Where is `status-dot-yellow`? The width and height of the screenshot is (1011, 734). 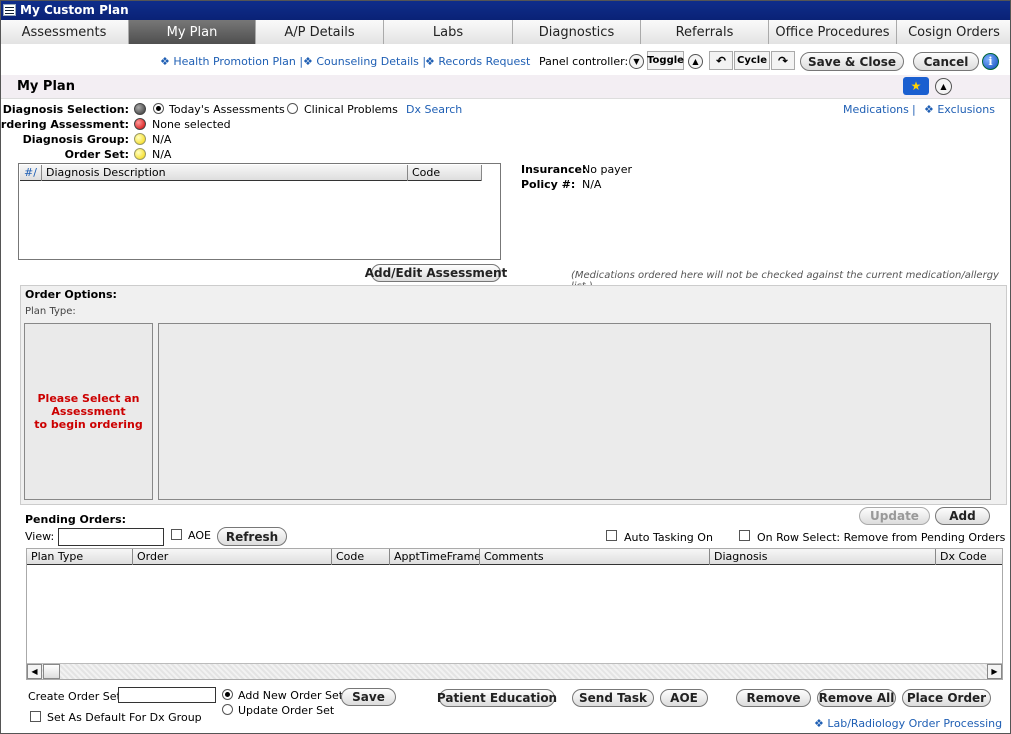 status-dot-yellow is located at coordinates (140, 154).